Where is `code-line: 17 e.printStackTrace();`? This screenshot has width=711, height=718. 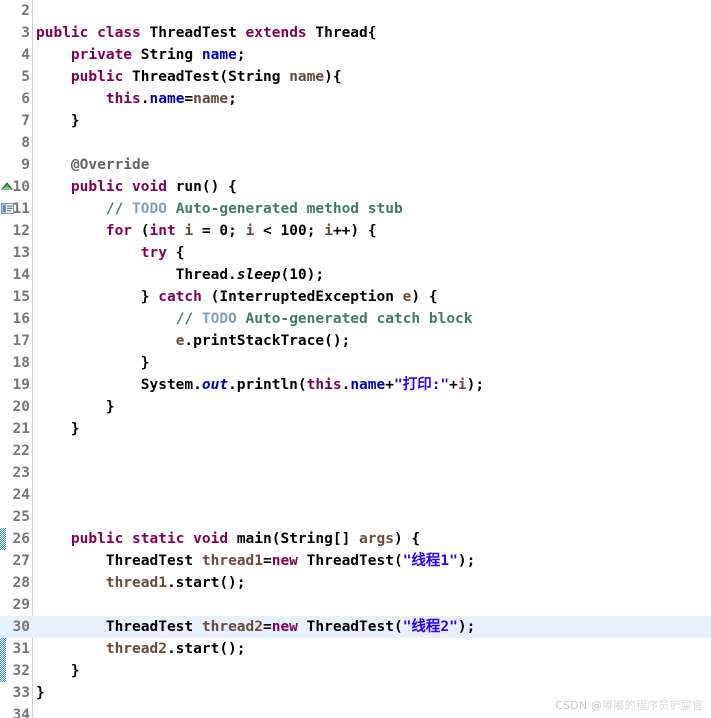 code-line: 17 e.printStackTrace(); is located at coordinates (355, 341).